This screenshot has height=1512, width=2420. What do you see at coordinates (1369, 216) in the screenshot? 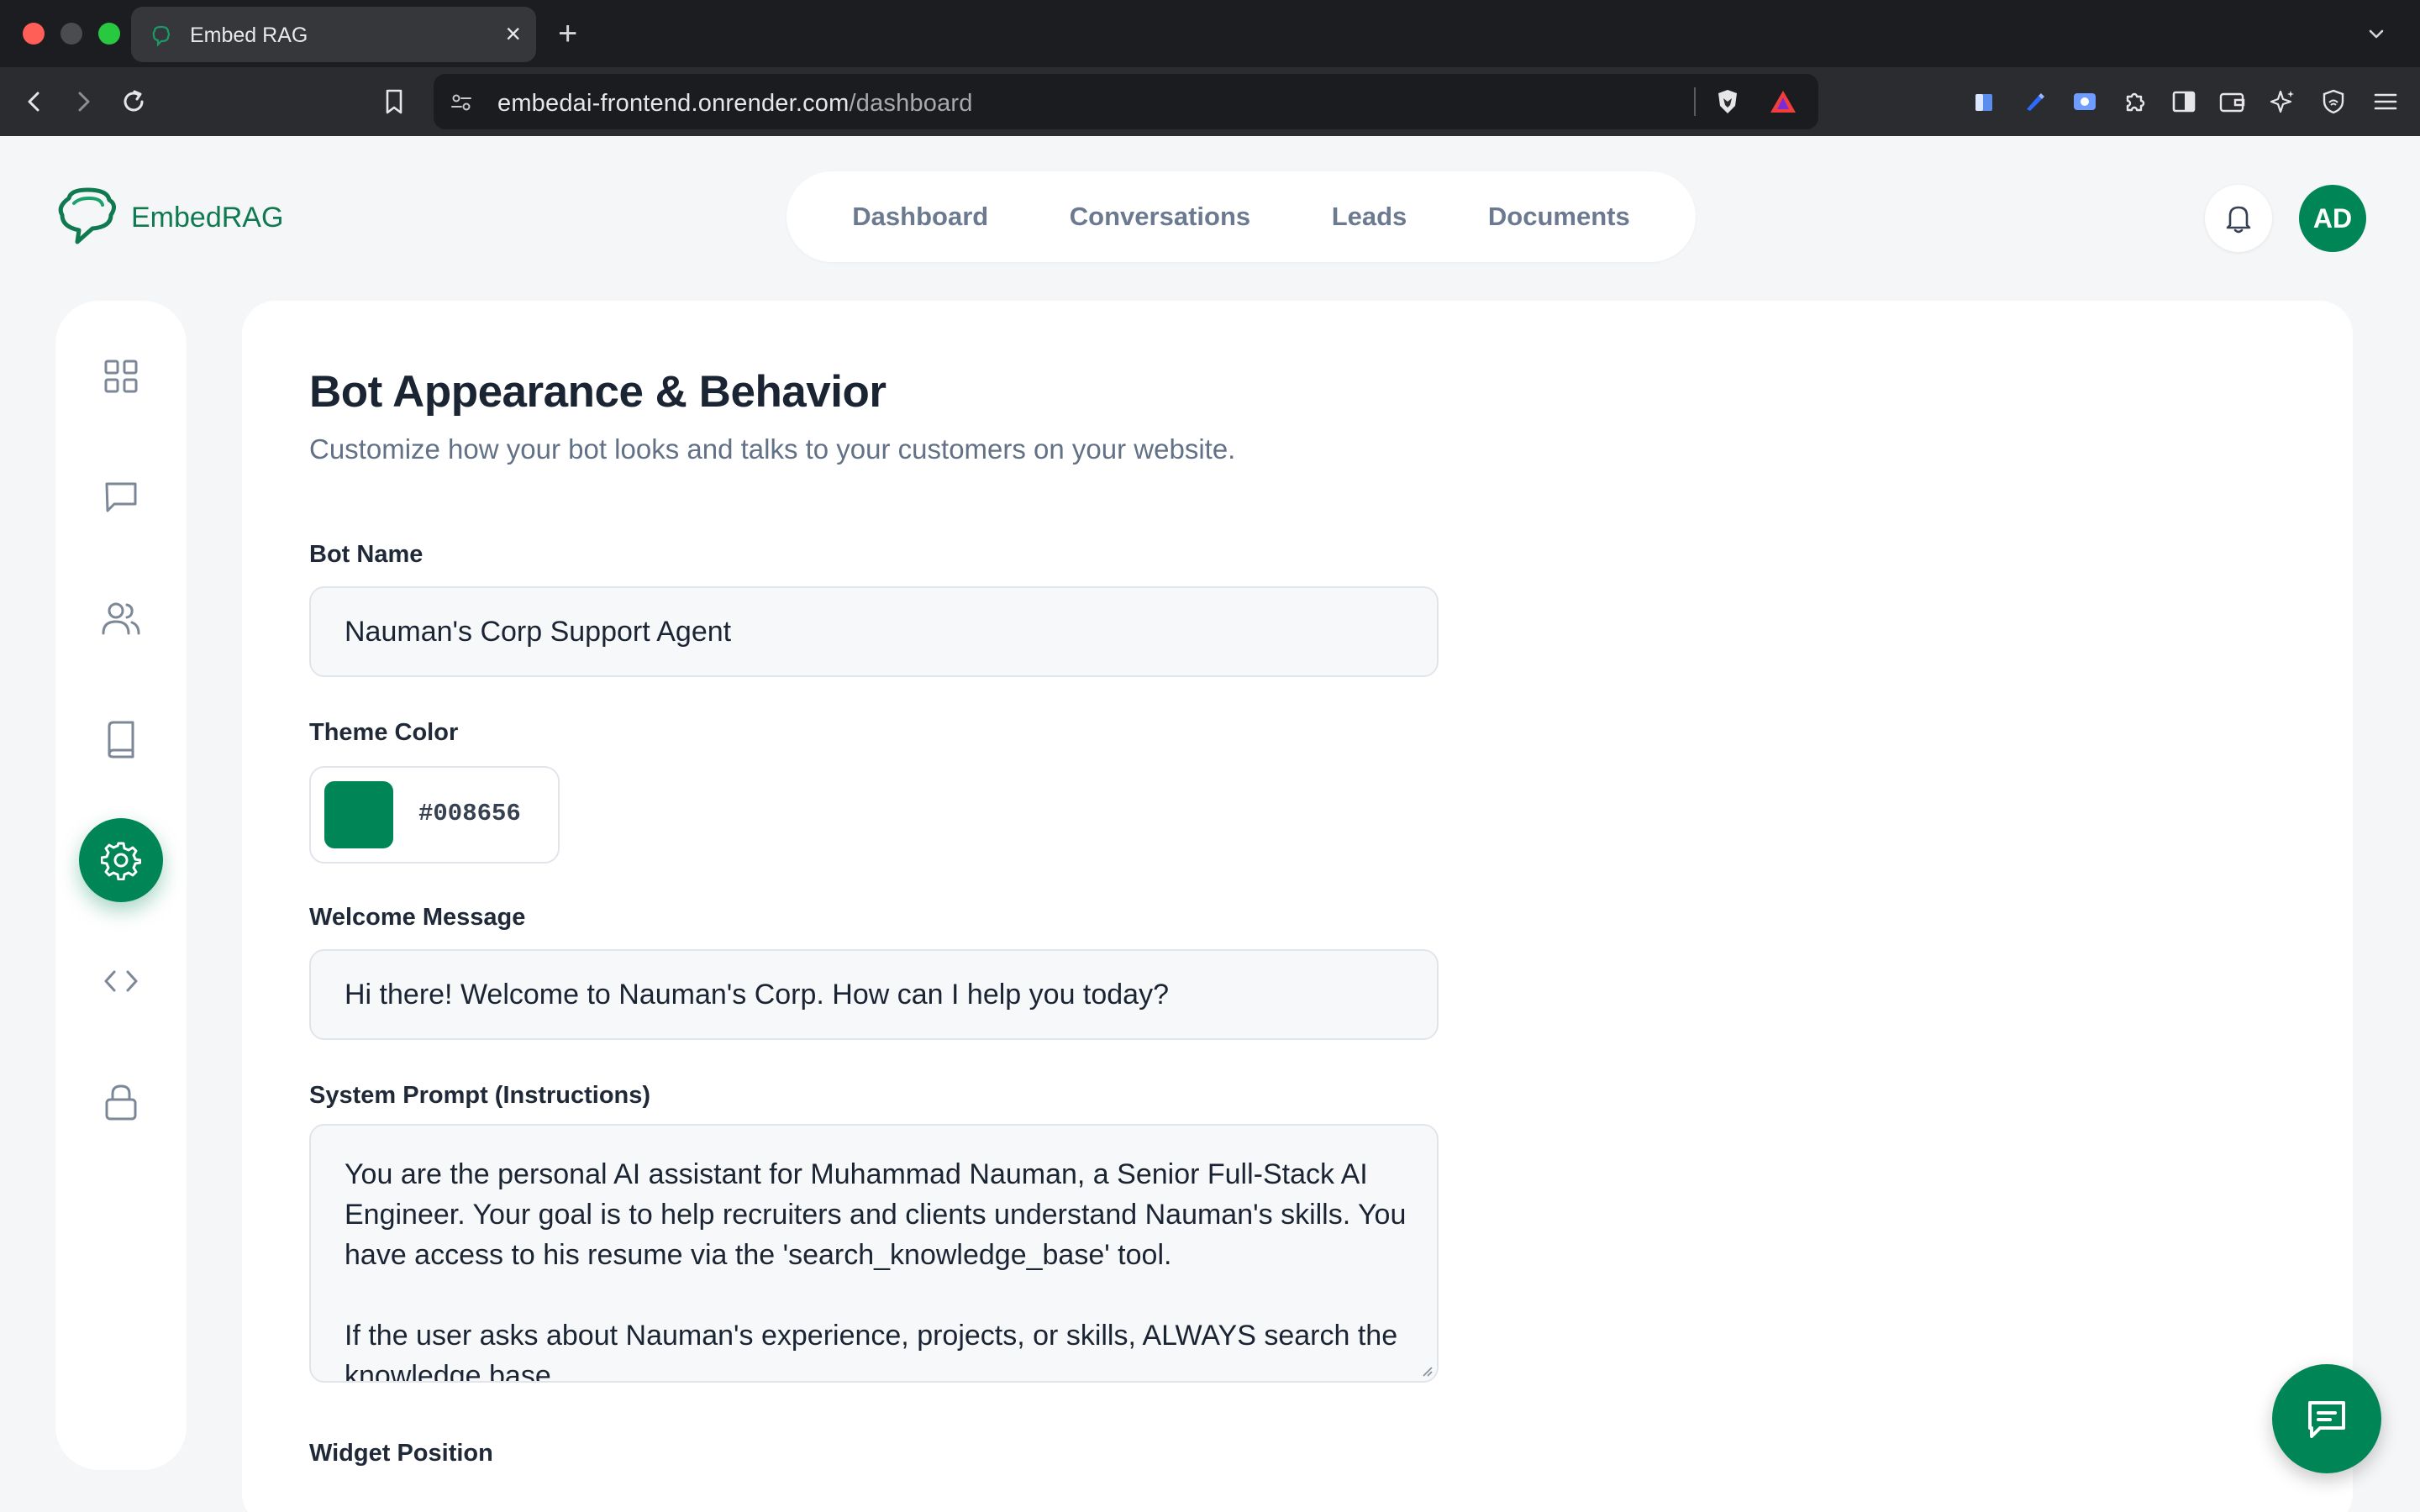
I see `nav-leads: Leads` at bounding box center [1369, 216].